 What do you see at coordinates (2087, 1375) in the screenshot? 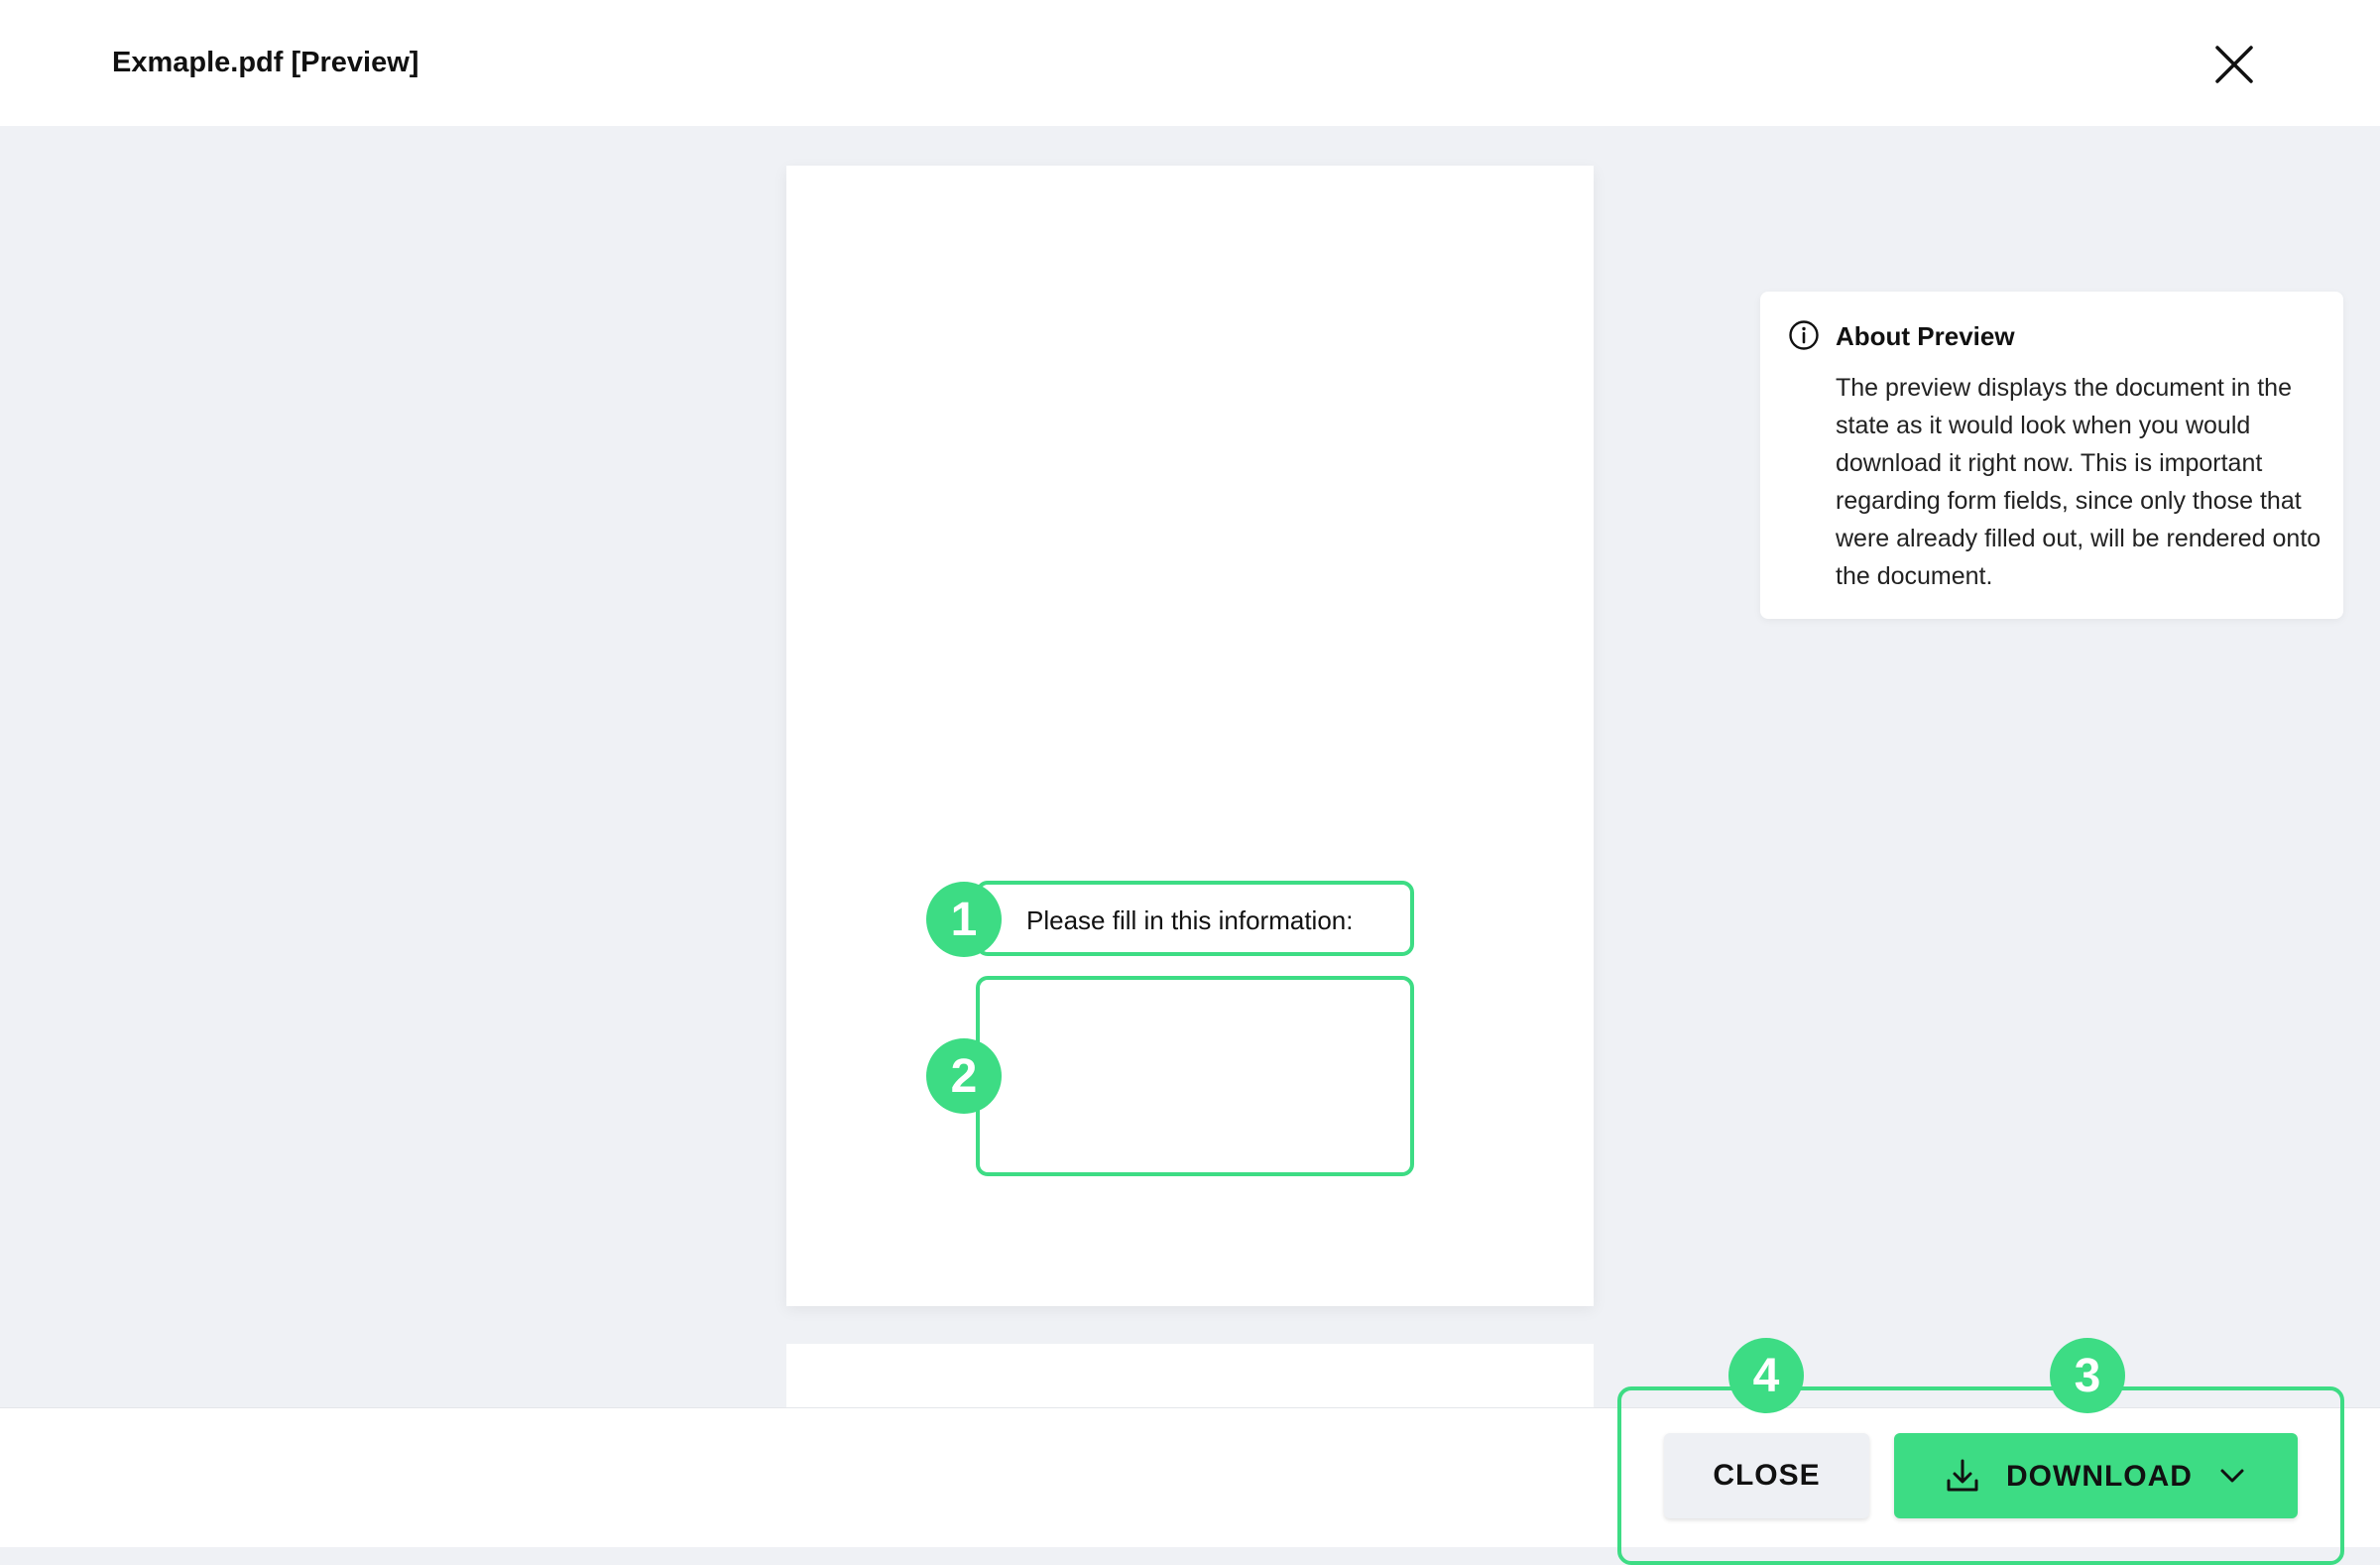
I see `marker-3: 3` at bounding box center [2087, 1375].